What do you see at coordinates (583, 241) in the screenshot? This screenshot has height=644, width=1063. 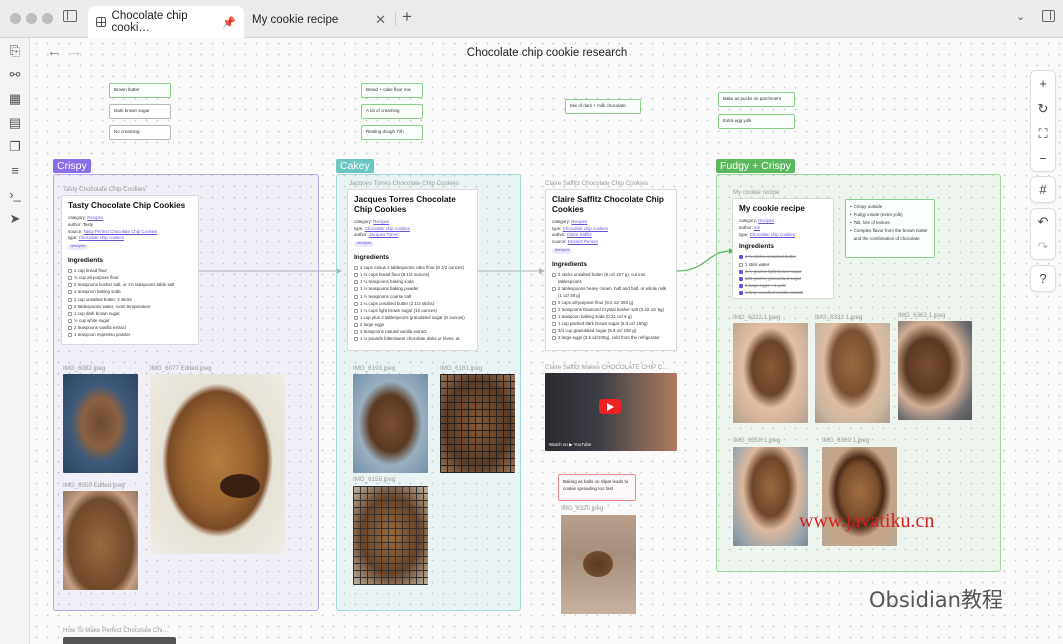 I see `source-link: Dessert Person` at bounding box center [583, 241].